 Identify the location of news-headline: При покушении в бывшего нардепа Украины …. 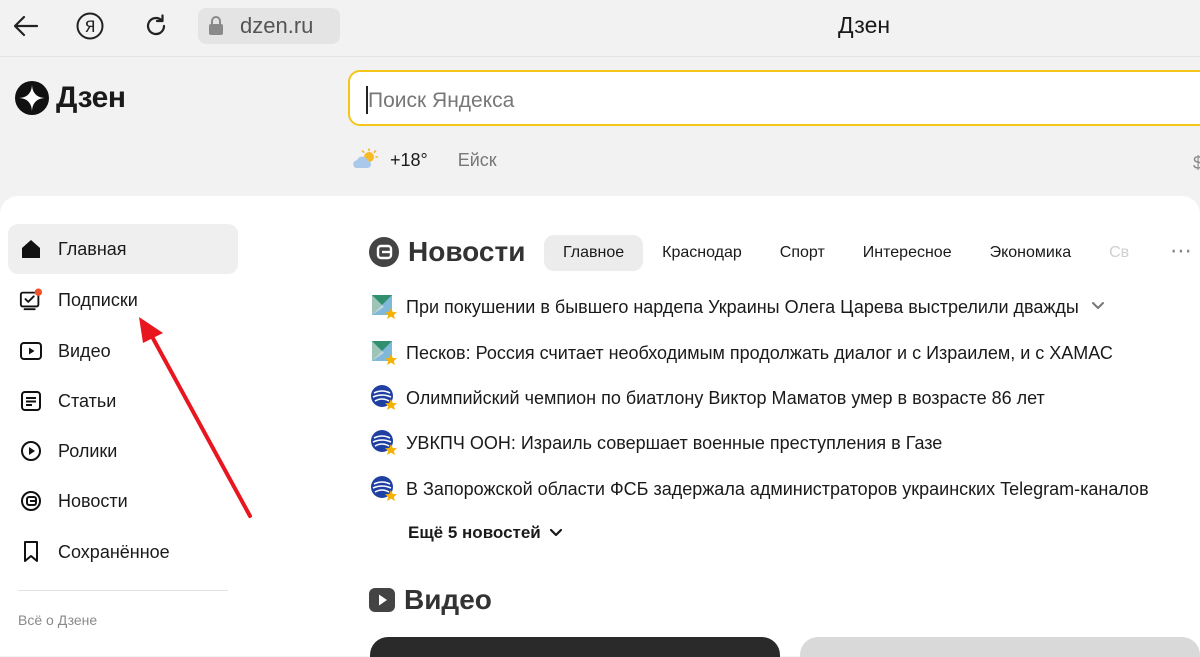
(742, 307).